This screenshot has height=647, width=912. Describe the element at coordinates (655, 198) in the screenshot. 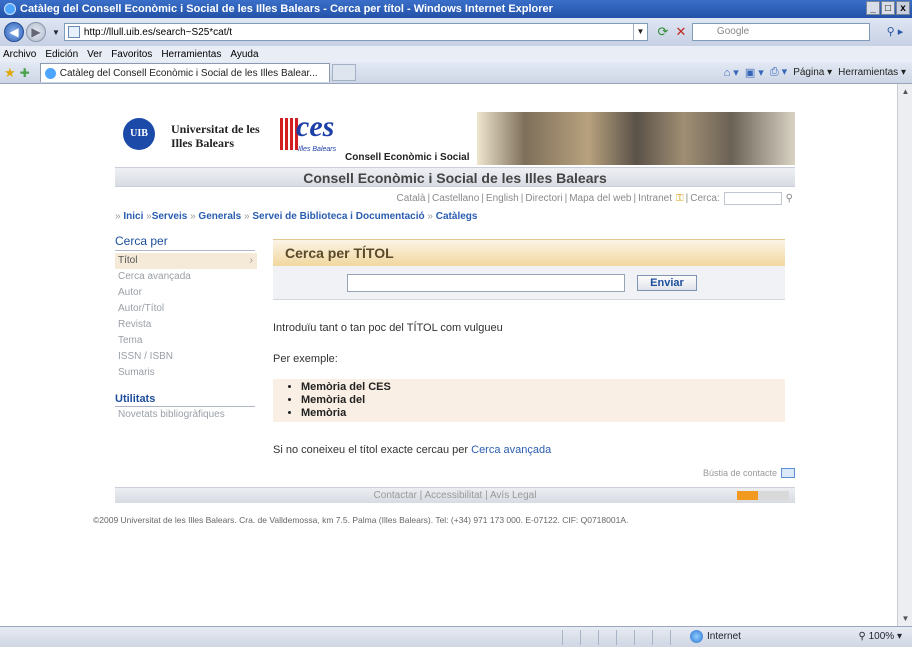

I see `link-intranet: Intranet` at that location.